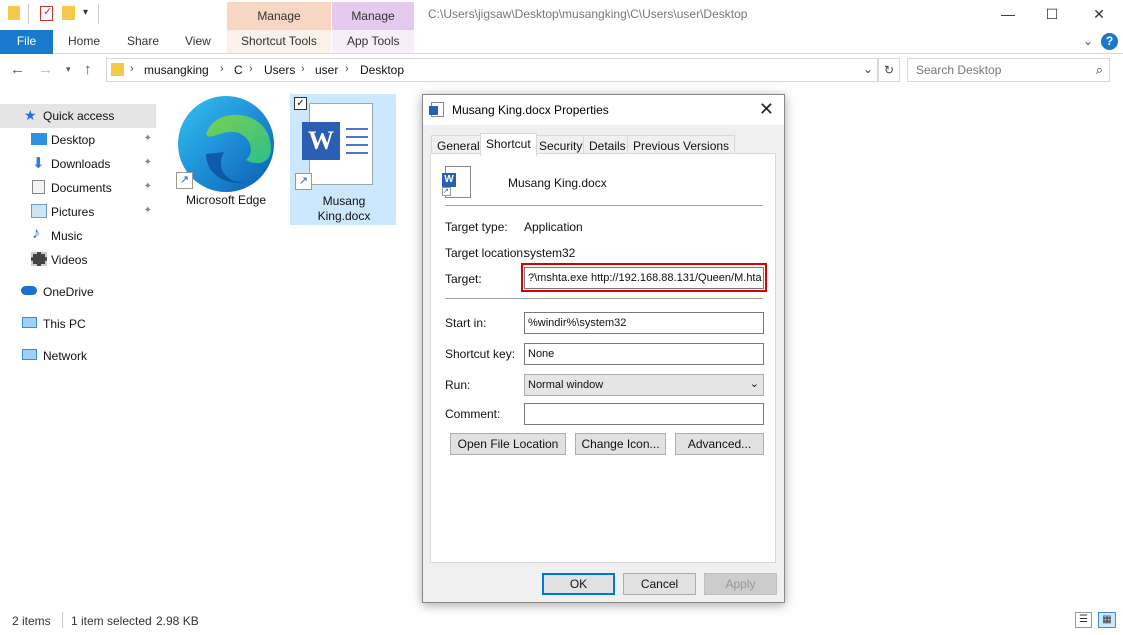 This screenshot has height=635, width=1123. I want to click on cancel-button: Cancel, so click(659, 584).